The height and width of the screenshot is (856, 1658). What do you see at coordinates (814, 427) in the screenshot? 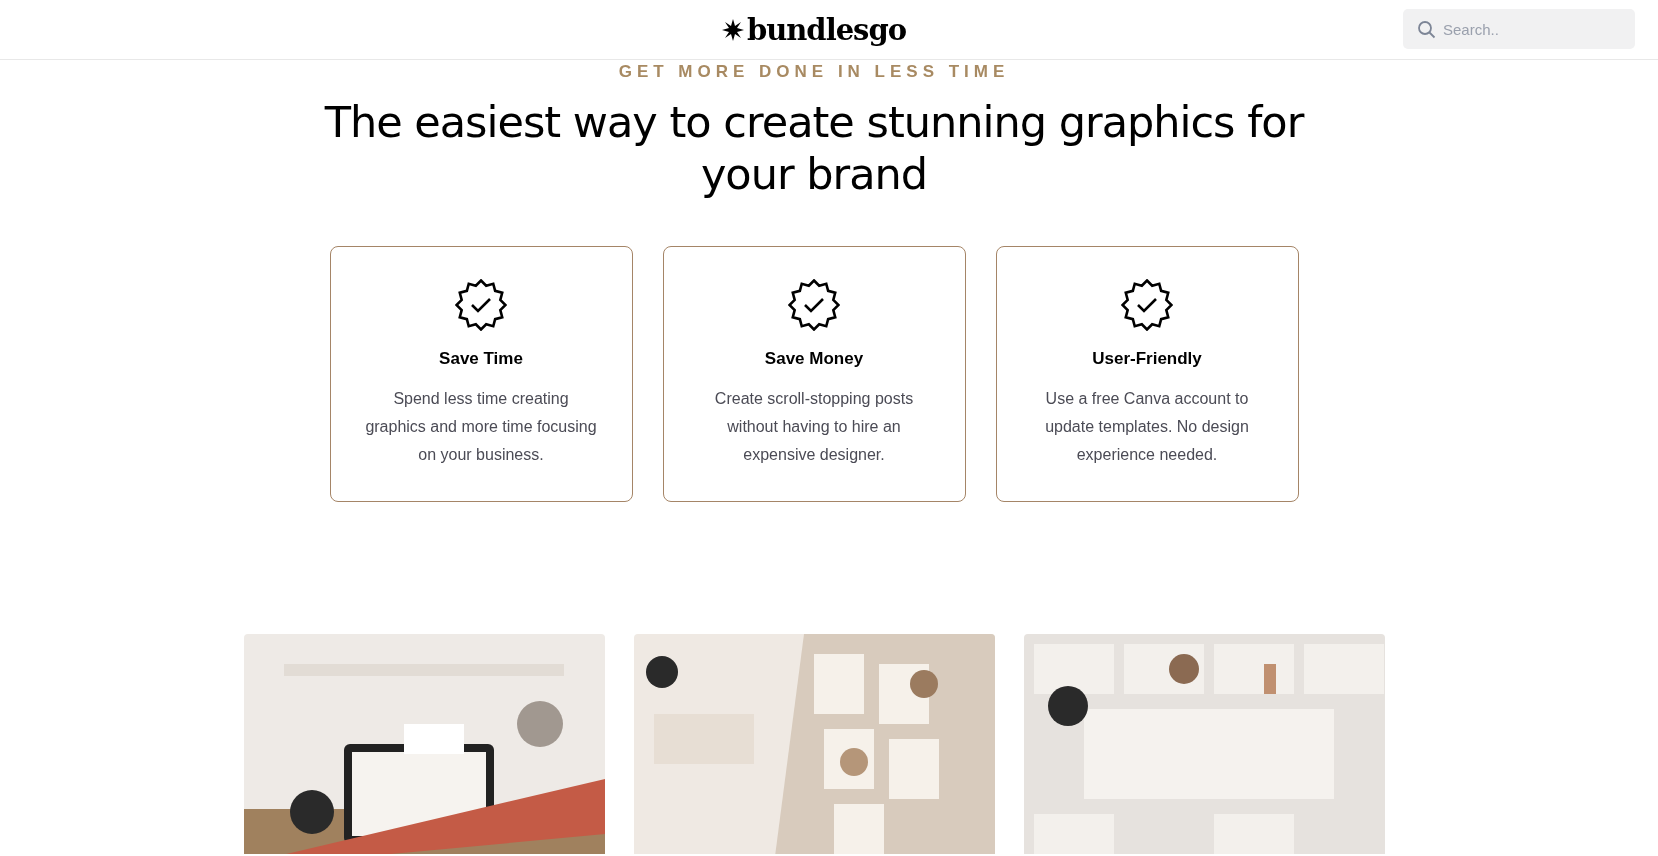
I see `feature-description: Create scroll-stopping posts without having to hire an expensive designer.` at bounding box center [814, 427].